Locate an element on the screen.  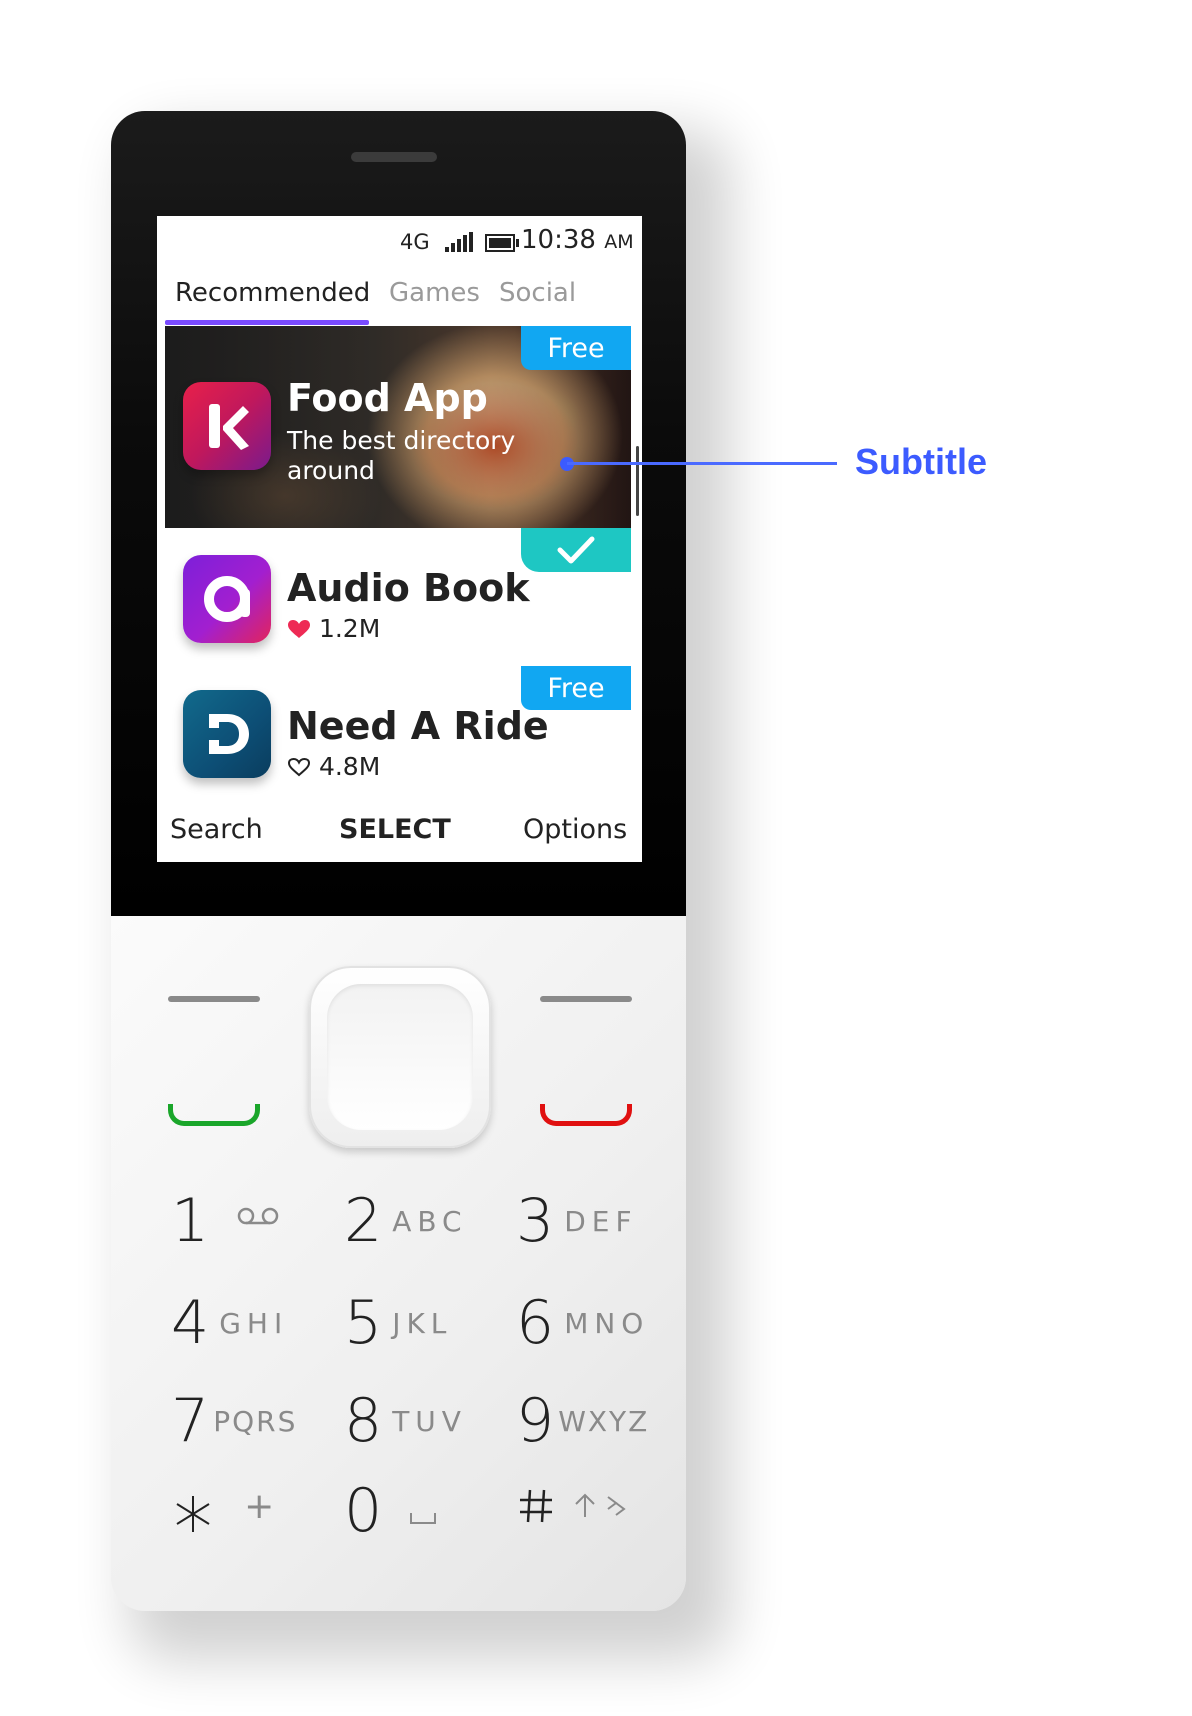
key-1: 1 is located at coordinates (225, 1221).